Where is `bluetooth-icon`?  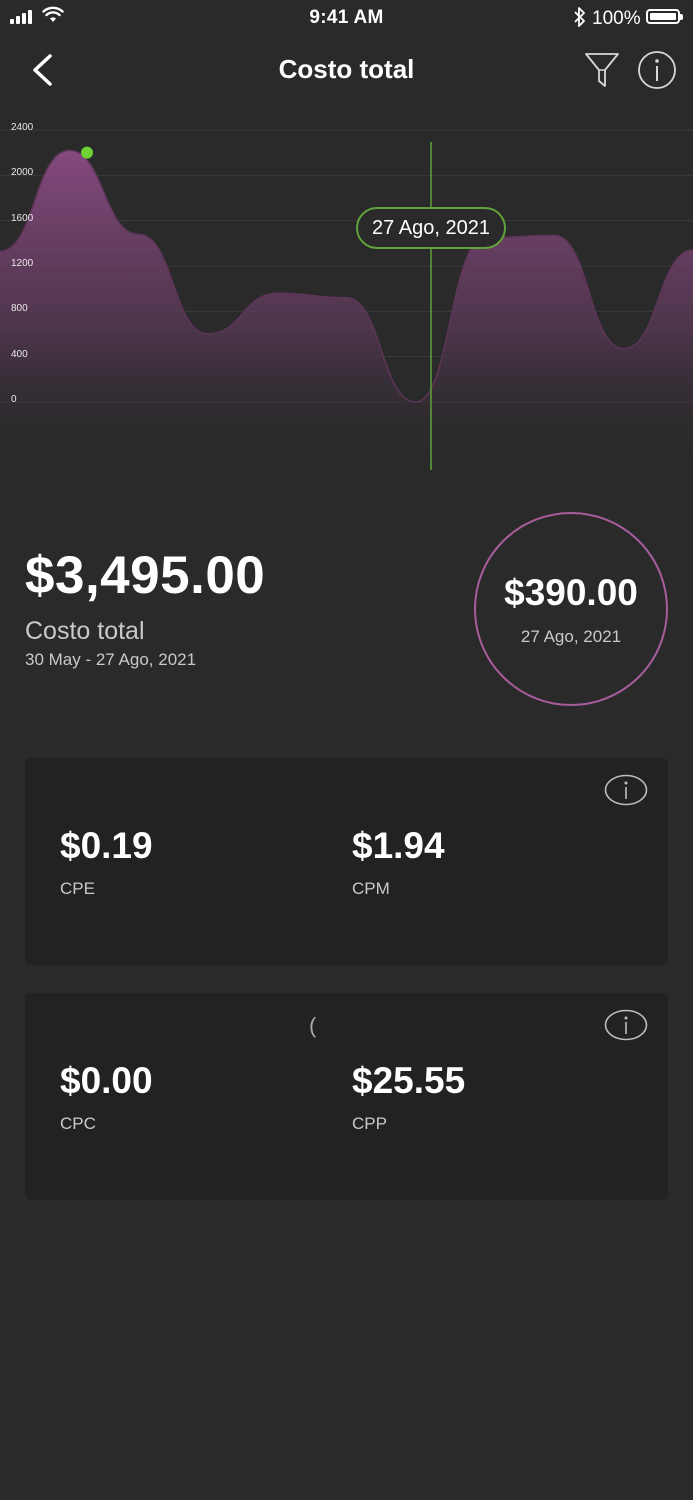 bluetooth-icon is located at coordinates (579, 17).